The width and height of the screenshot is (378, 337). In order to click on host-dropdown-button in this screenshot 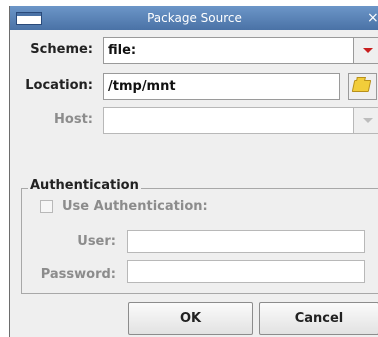, I will do `click(366, 120)`.